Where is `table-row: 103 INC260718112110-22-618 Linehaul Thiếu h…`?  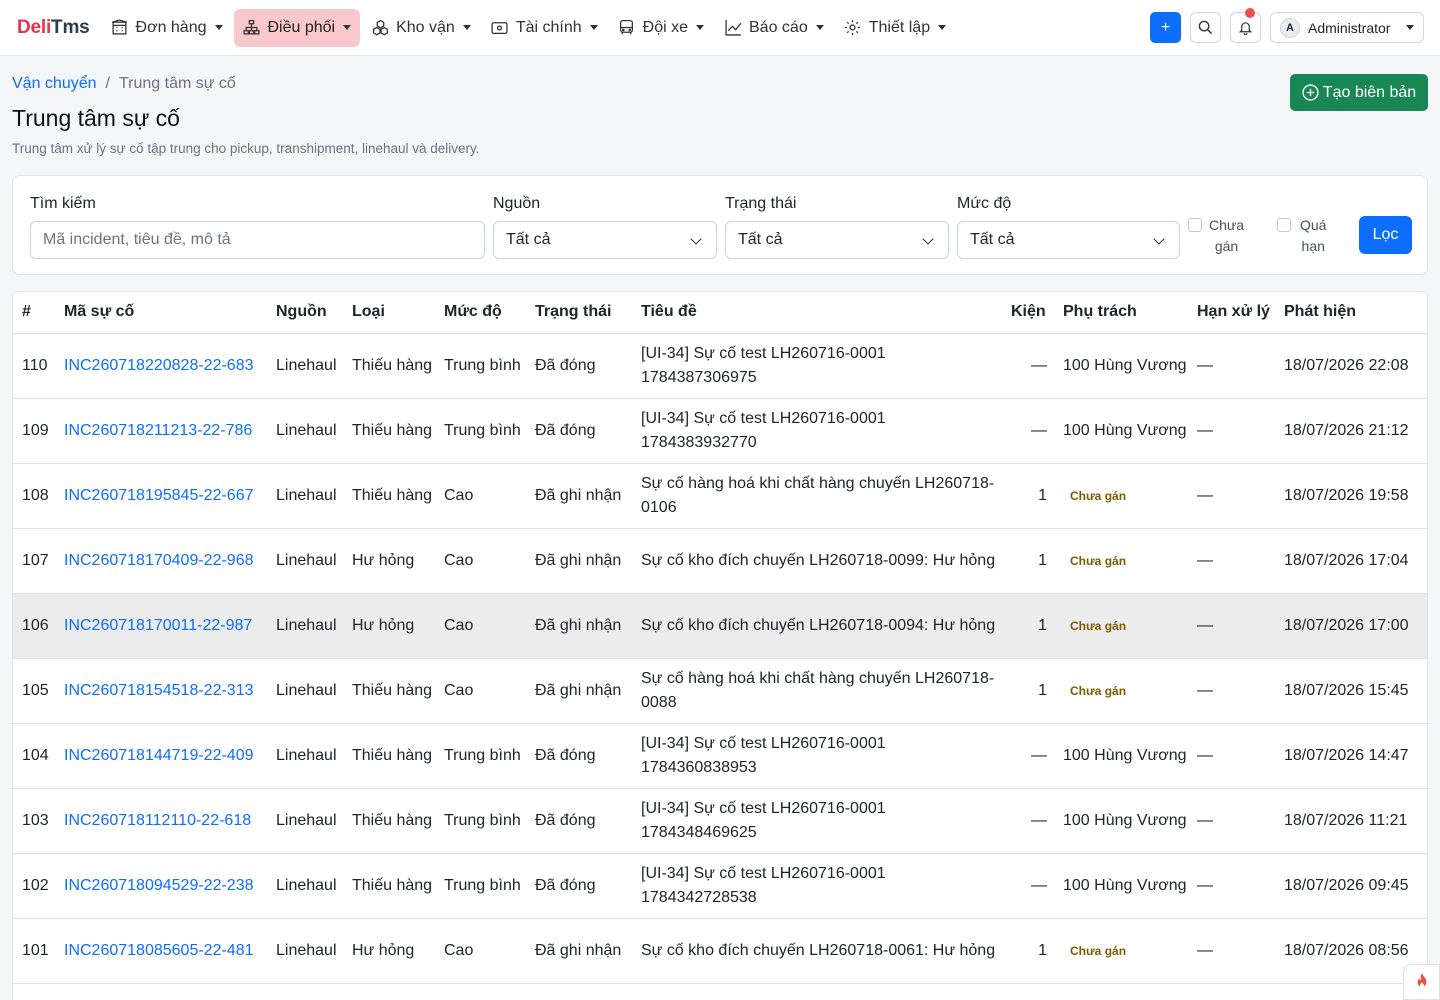
table-row: 103 INC260718112110-22-618 Linehaul Thiếu h… is located at coordinates (720, 821).